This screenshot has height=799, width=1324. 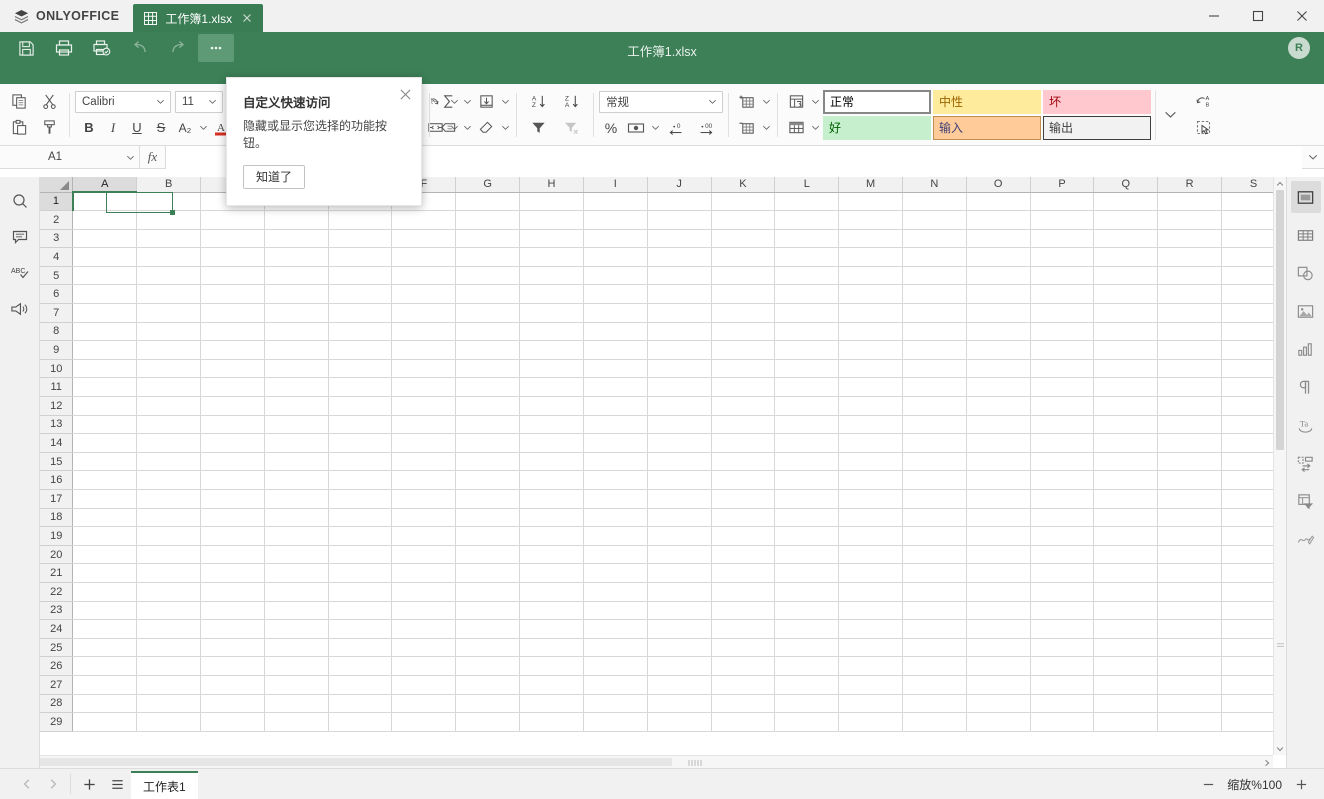 I want to click on cell-M4, so click(x=870, y=257).